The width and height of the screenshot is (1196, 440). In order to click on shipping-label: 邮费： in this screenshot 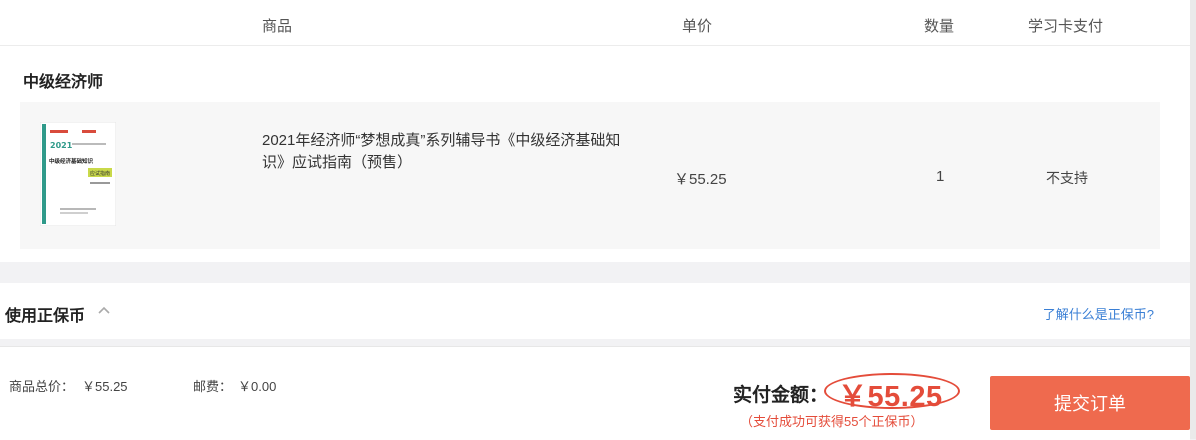, I will do `click(213, 386)`.